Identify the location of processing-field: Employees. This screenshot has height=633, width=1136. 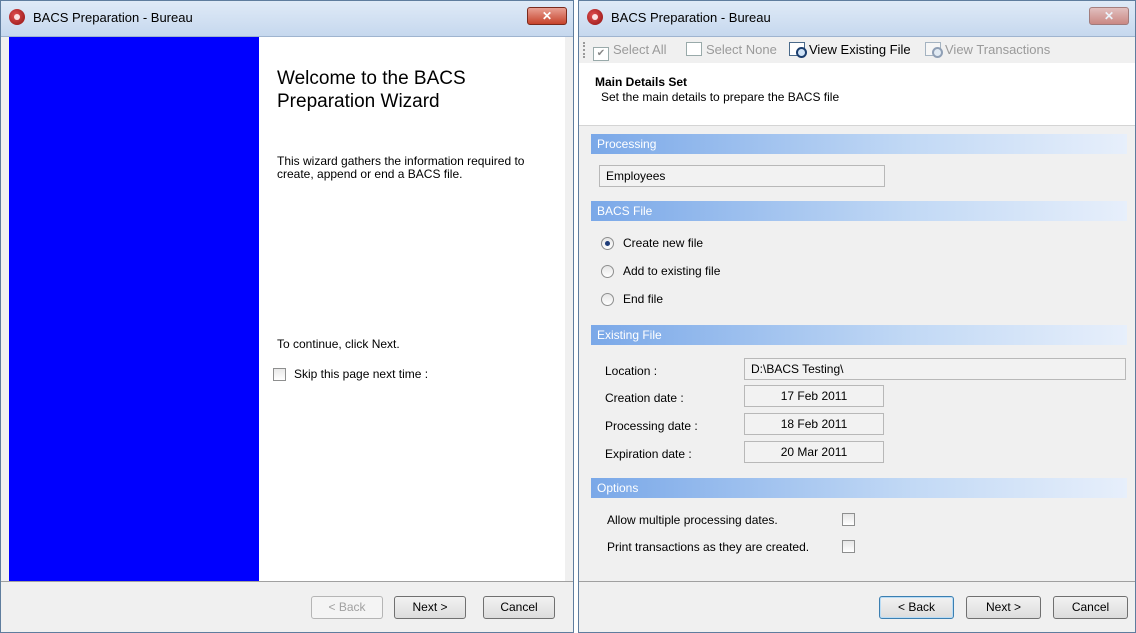
(742, 176).